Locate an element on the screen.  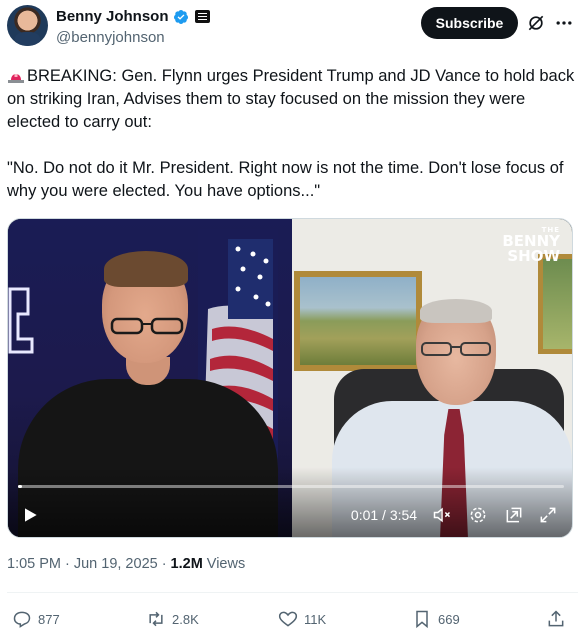
bookmark-button: 669 is located at coordinates (436, 619).